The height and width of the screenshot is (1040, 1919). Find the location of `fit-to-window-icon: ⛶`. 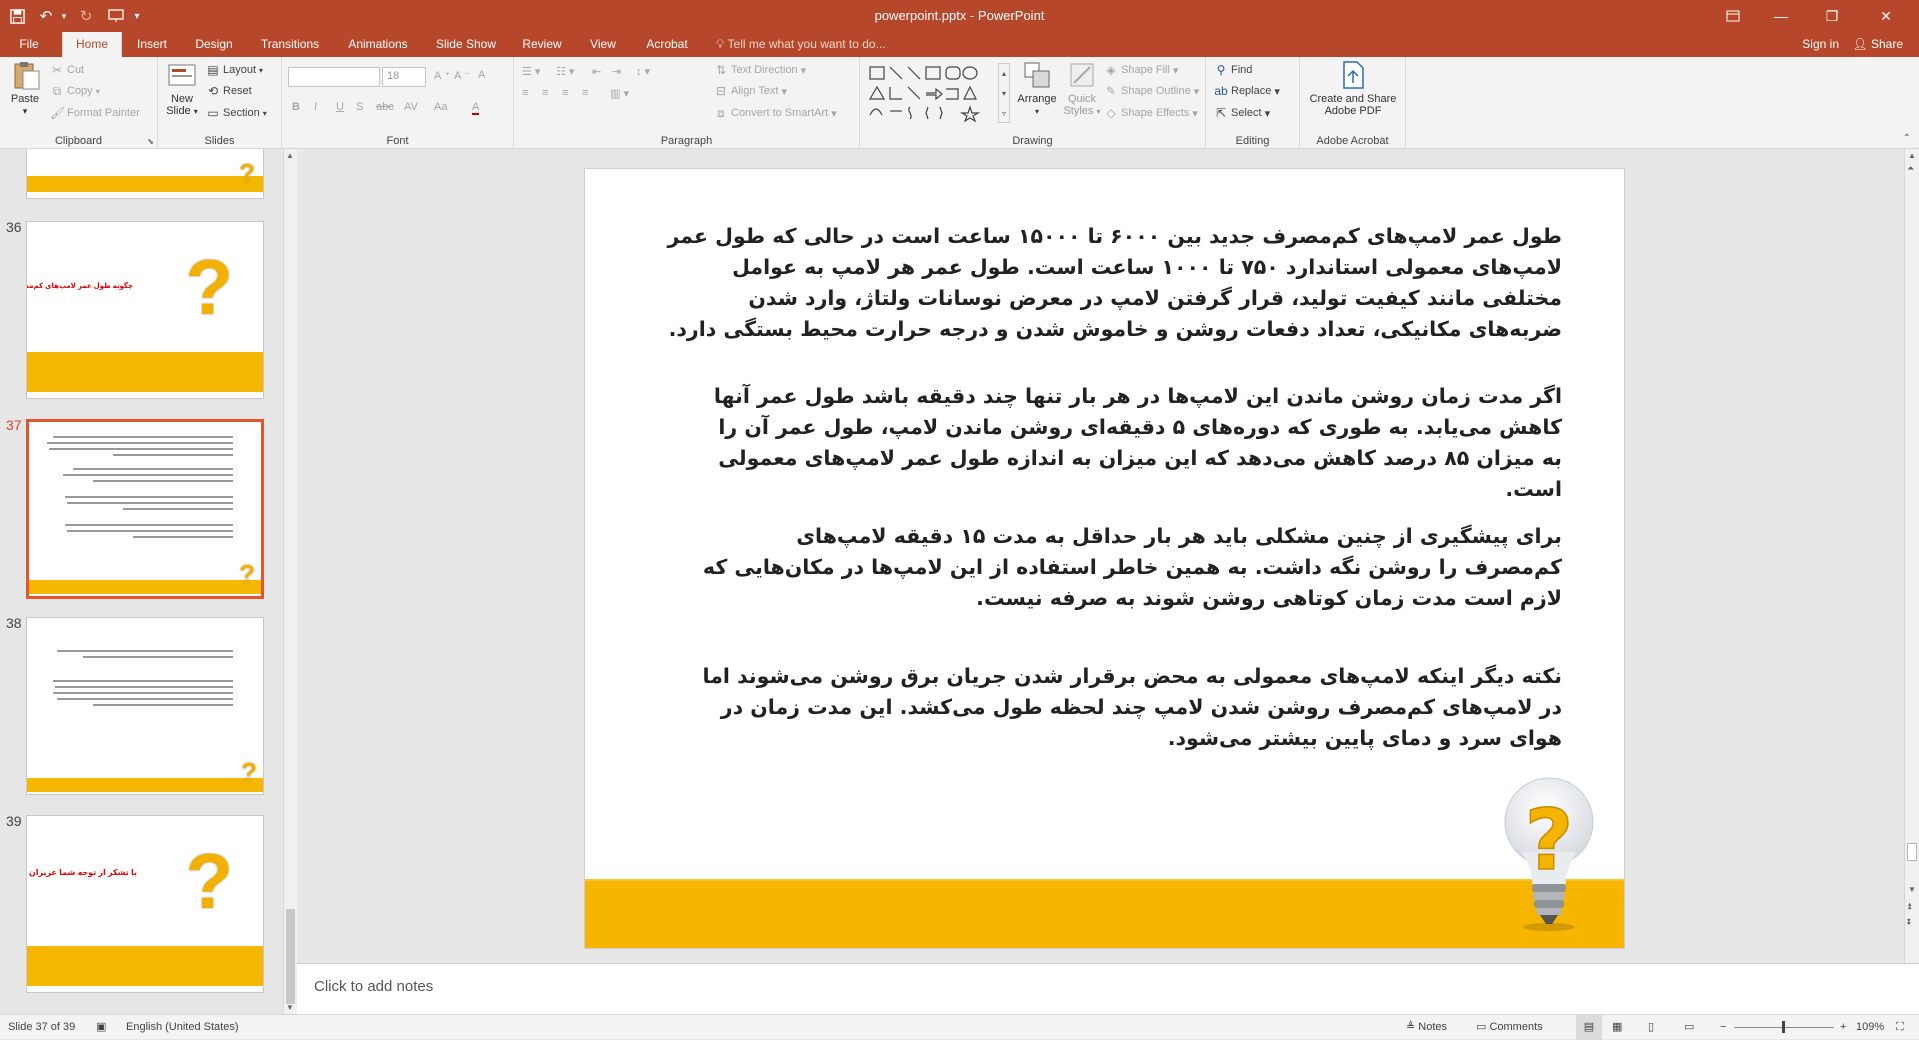

fit-to-window-icon: ⛶ is located at coordinates (1900, 1027).